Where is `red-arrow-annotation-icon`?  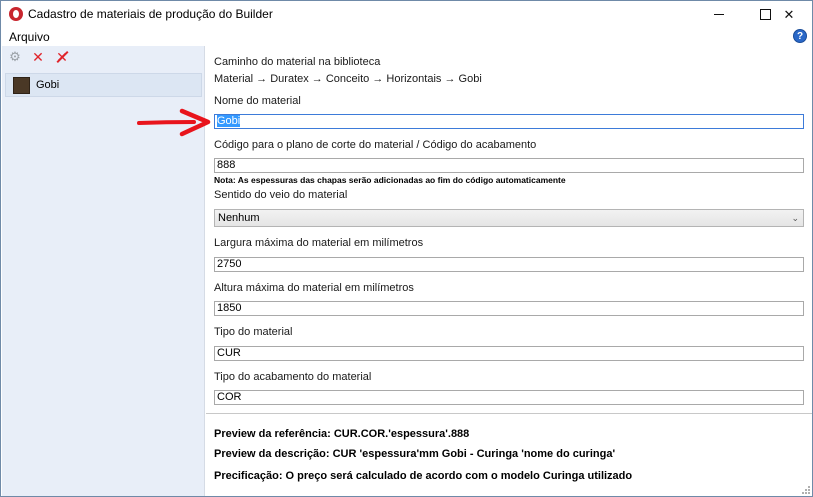 red-arrow-annotation-icon is located at coordinates (174, 122).